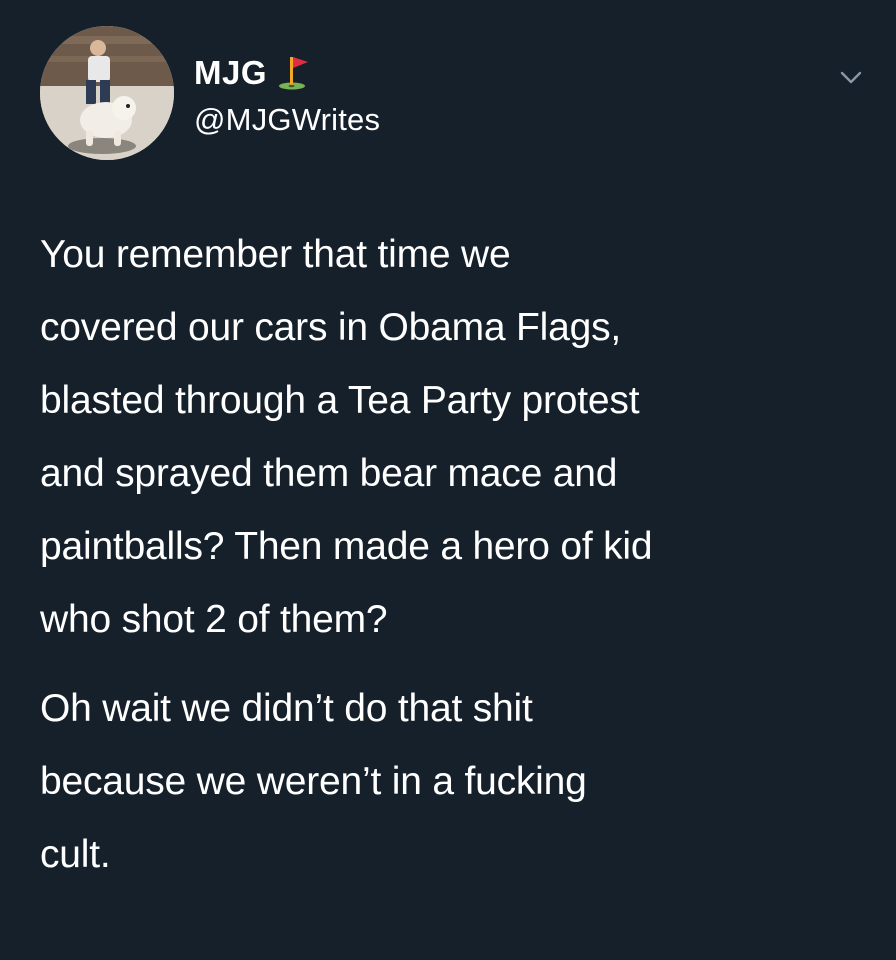  I want to click on avatar, so click(107, 93).